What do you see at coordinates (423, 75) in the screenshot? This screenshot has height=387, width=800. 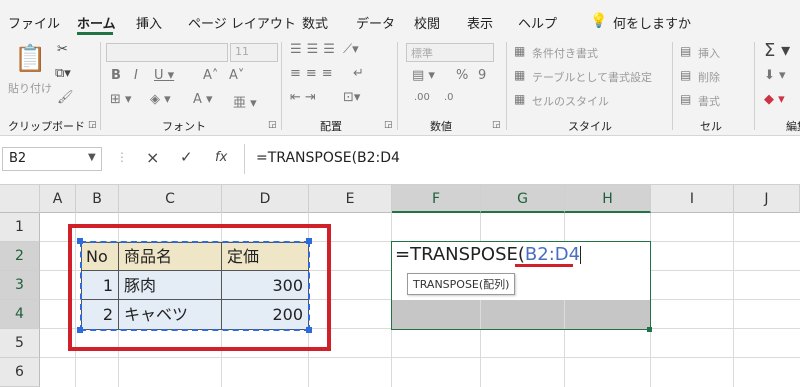 I see `currency-icon: ▤ ▾` at bounding box center [423, 75].